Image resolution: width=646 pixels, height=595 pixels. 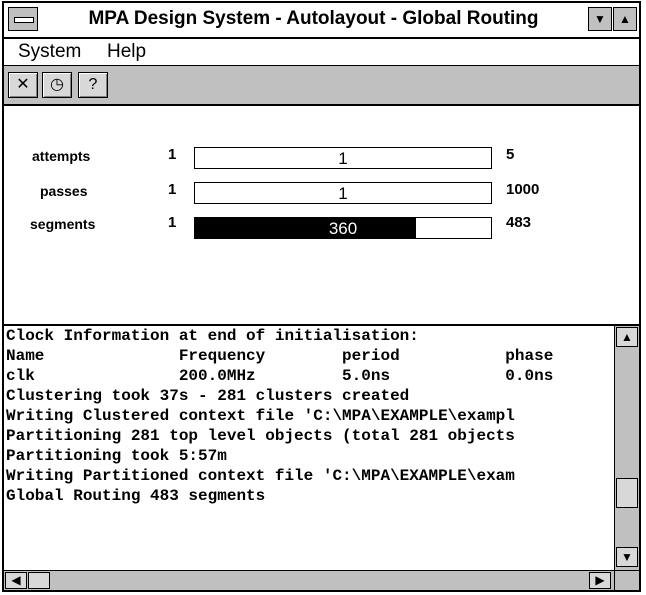 I want to click on log-line: Name Frequency period phase, so click(x=280, y=356).